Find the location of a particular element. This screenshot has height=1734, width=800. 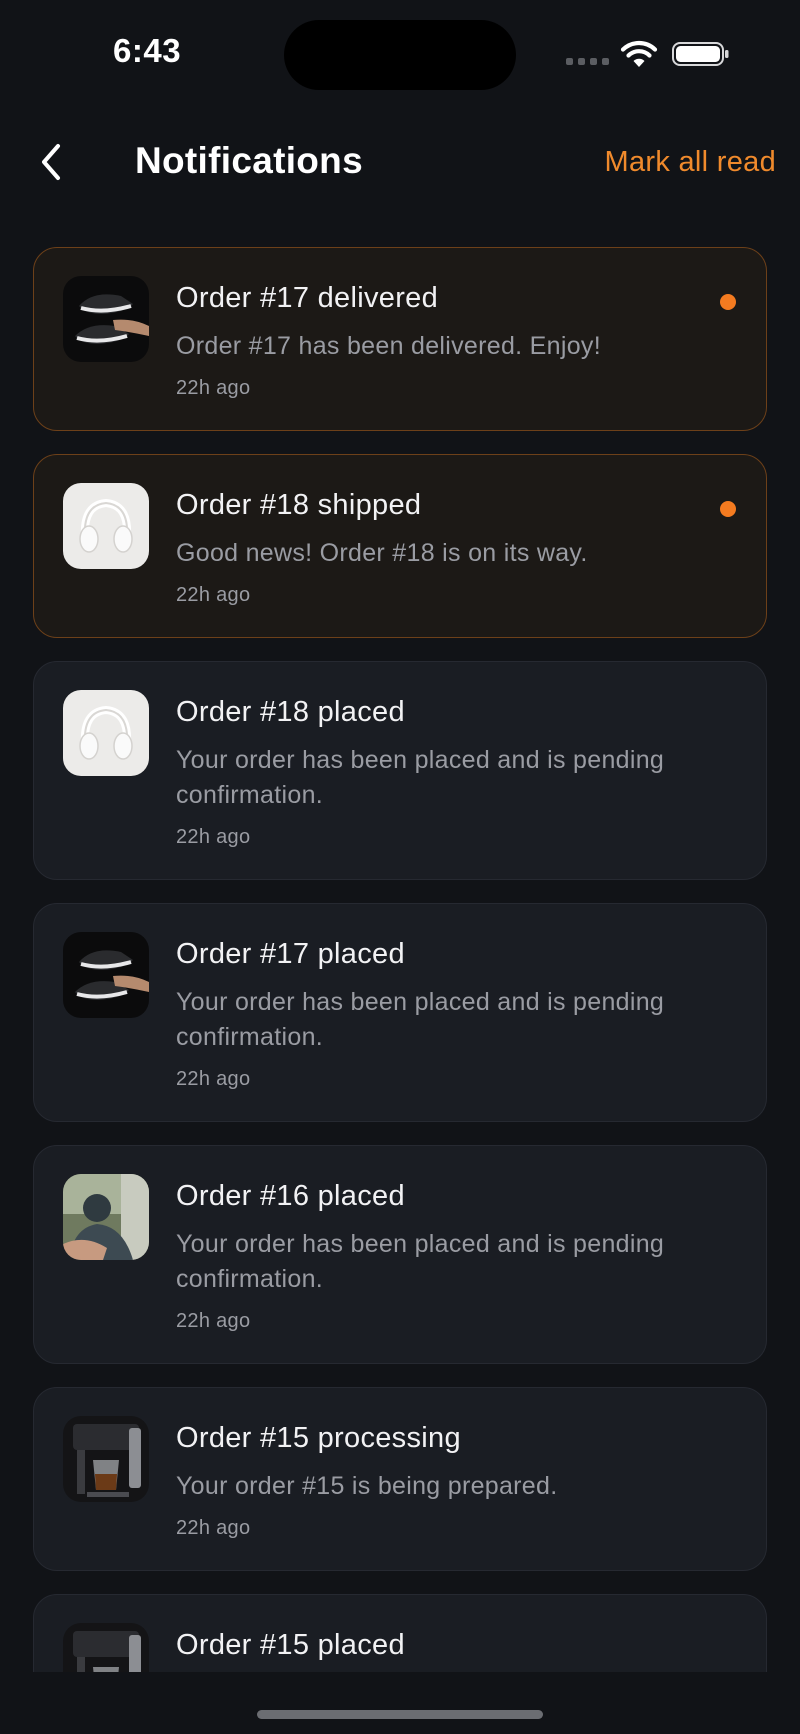

notification-message: Your order #15 is being prepared. is located at coordinates (367, 1486).